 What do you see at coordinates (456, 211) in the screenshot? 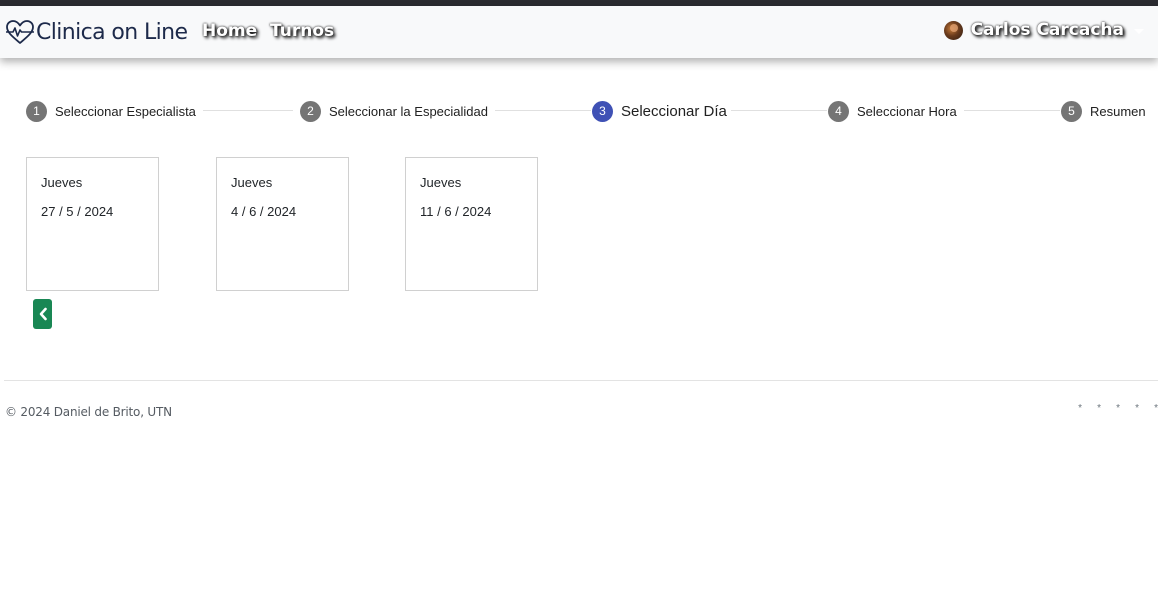
I see `day-date: 11 / 6 / 2024` at bounding box center [456, 211].